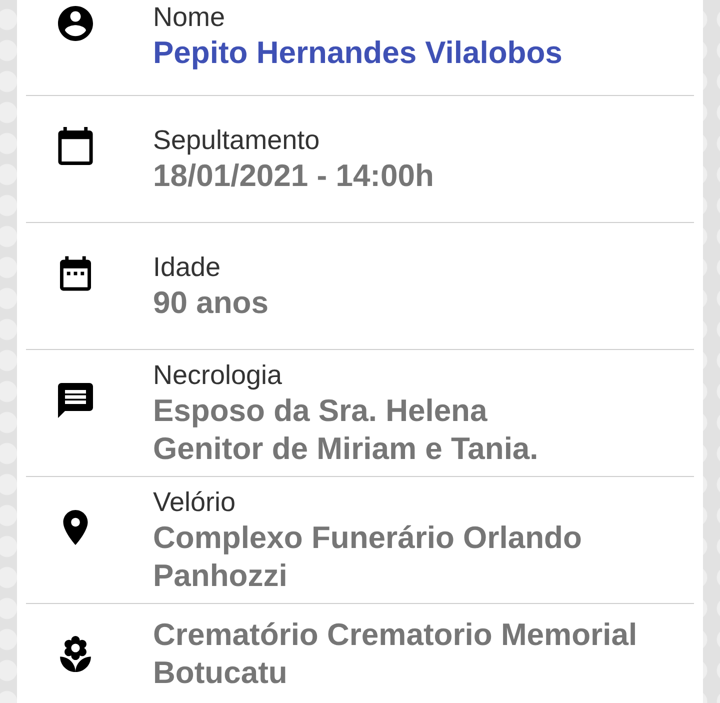 The width and height of the screenshot is (720, 703). Describe the element at coordinates (345, 430) in the screenshot. I see `field-value: Esposo da Sra. Helena Genitor de Miriam e Tania.` at that location.